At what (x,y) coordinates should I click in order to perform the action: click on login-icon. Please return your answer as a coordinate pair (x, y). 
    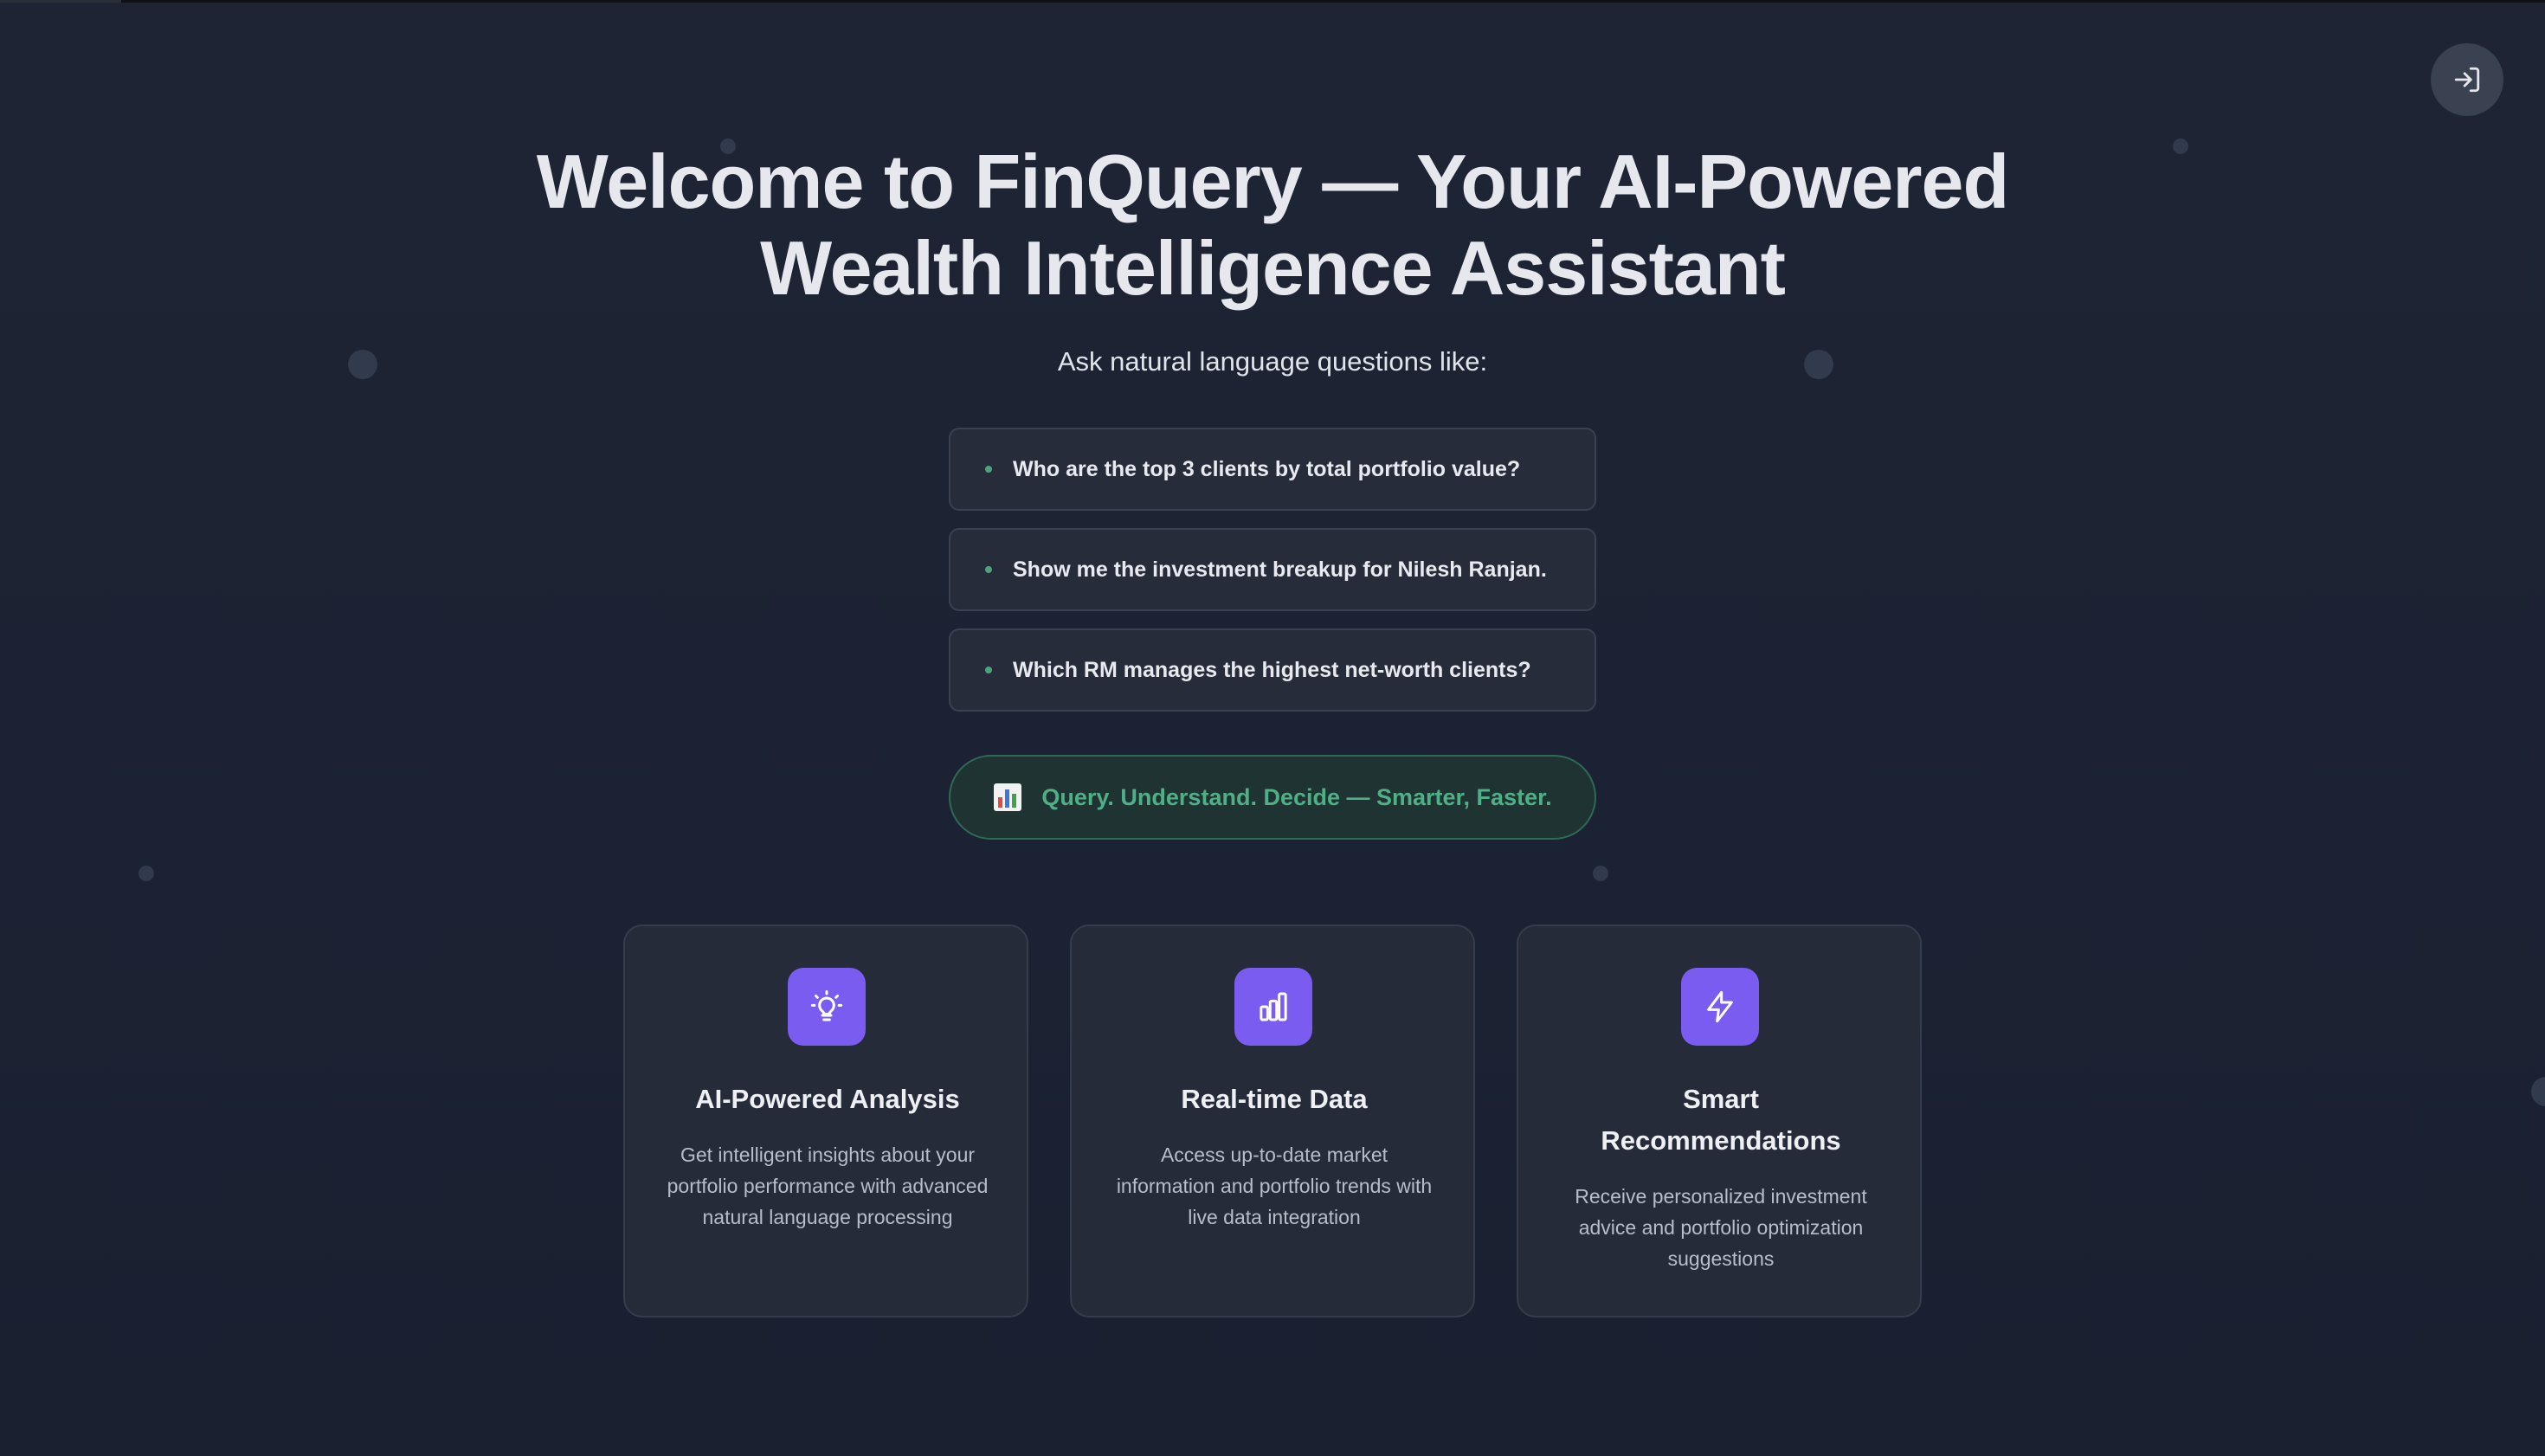
    Looking at the image, I should click on (2467, 80).